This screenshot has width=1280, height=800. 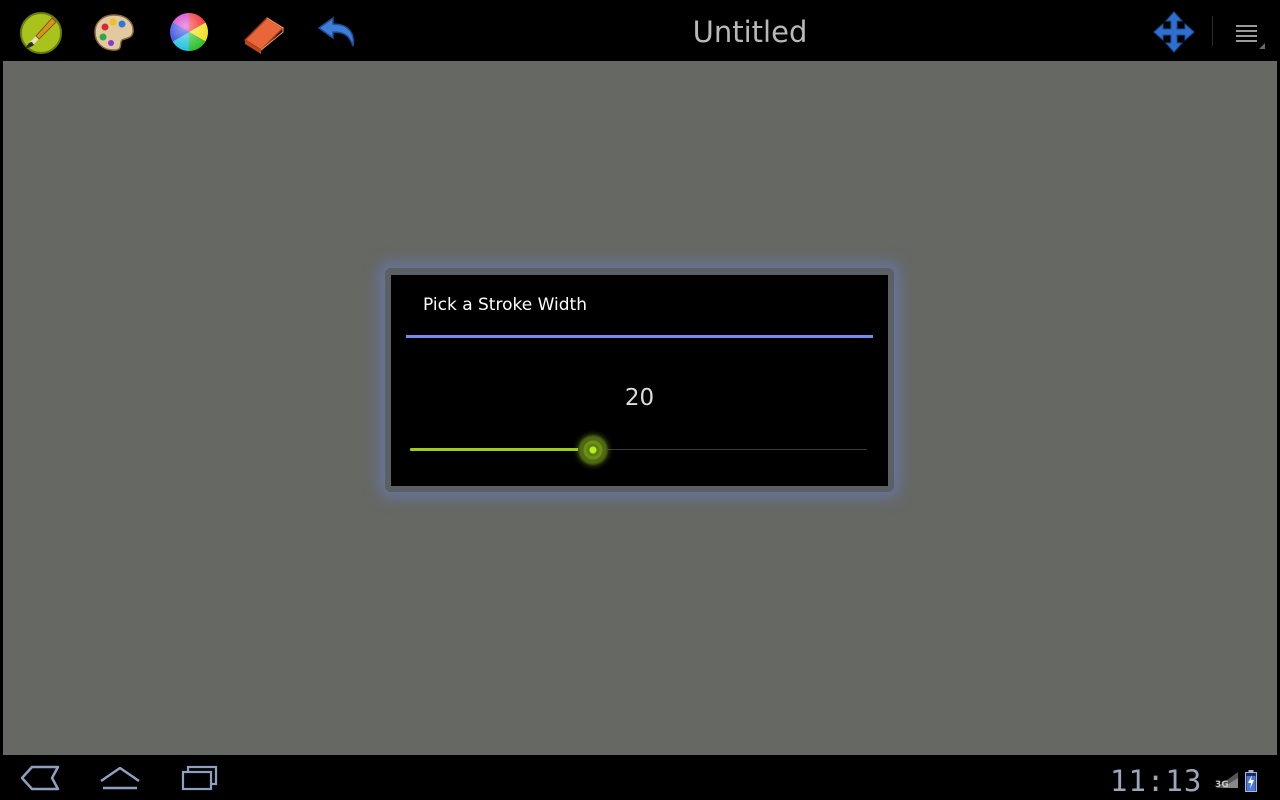 I want to click on stroke-width-dialog: Pick a Stroke Width 20, so click(x=639, y=380).